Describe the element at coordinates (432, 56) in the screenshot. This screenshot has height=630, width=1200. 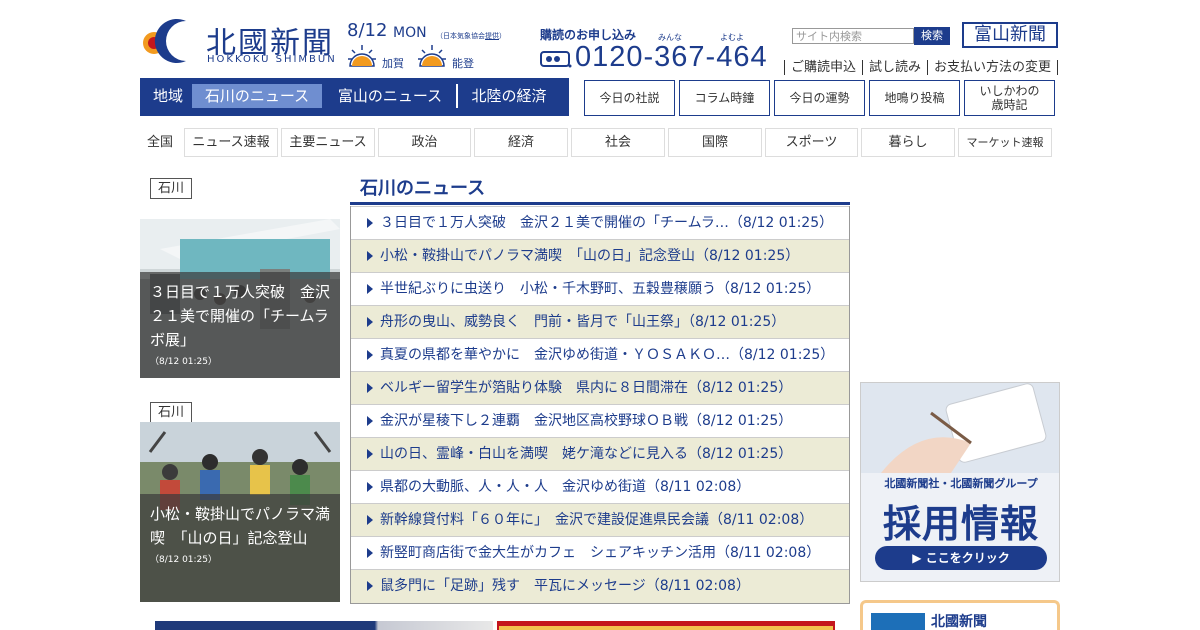
I see `sunny-icon` at that location.